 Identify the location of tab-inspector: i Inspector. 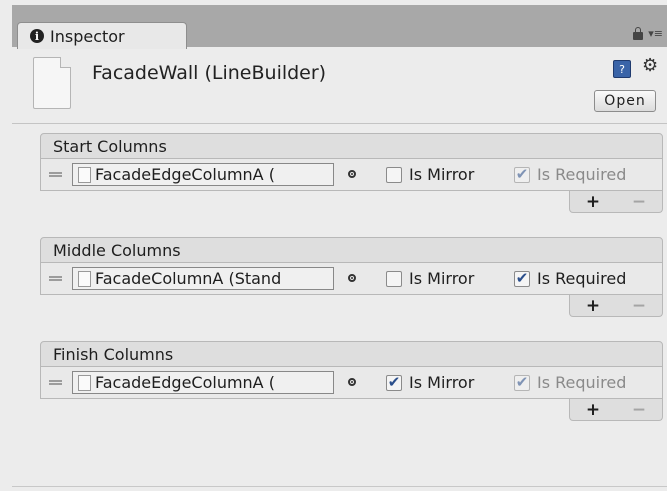
(102, 35).